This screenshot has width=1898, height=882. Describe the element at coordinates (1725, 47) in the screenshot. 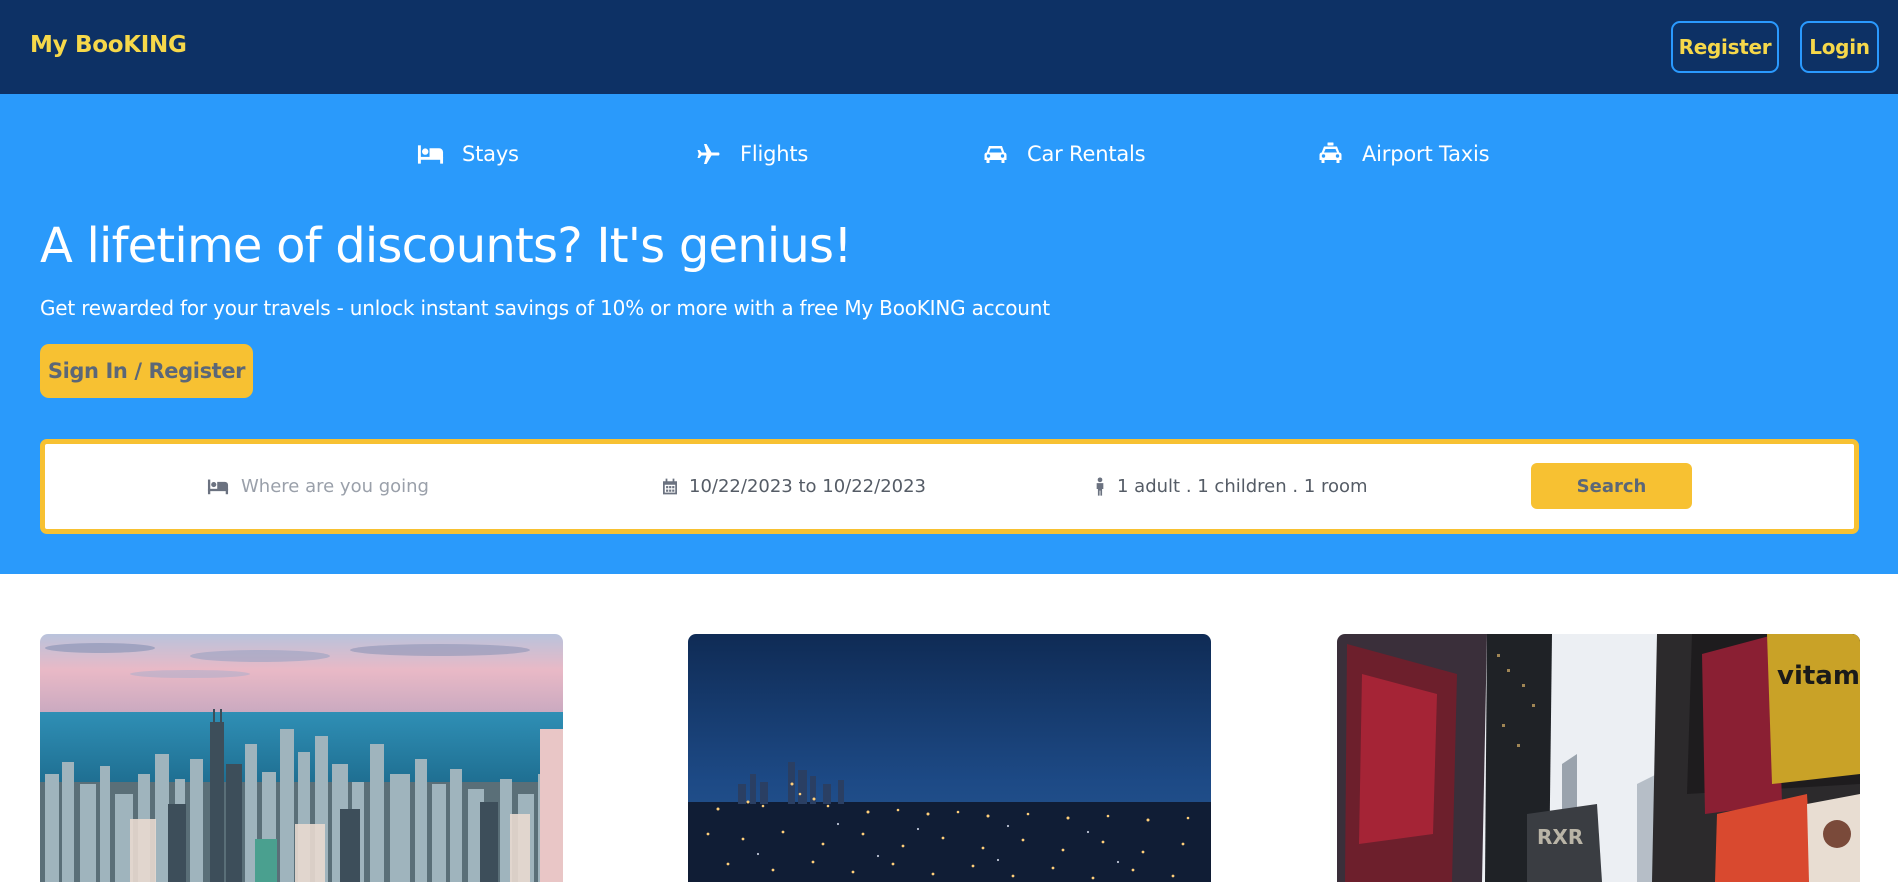

I see `register-button: Register` at that location.